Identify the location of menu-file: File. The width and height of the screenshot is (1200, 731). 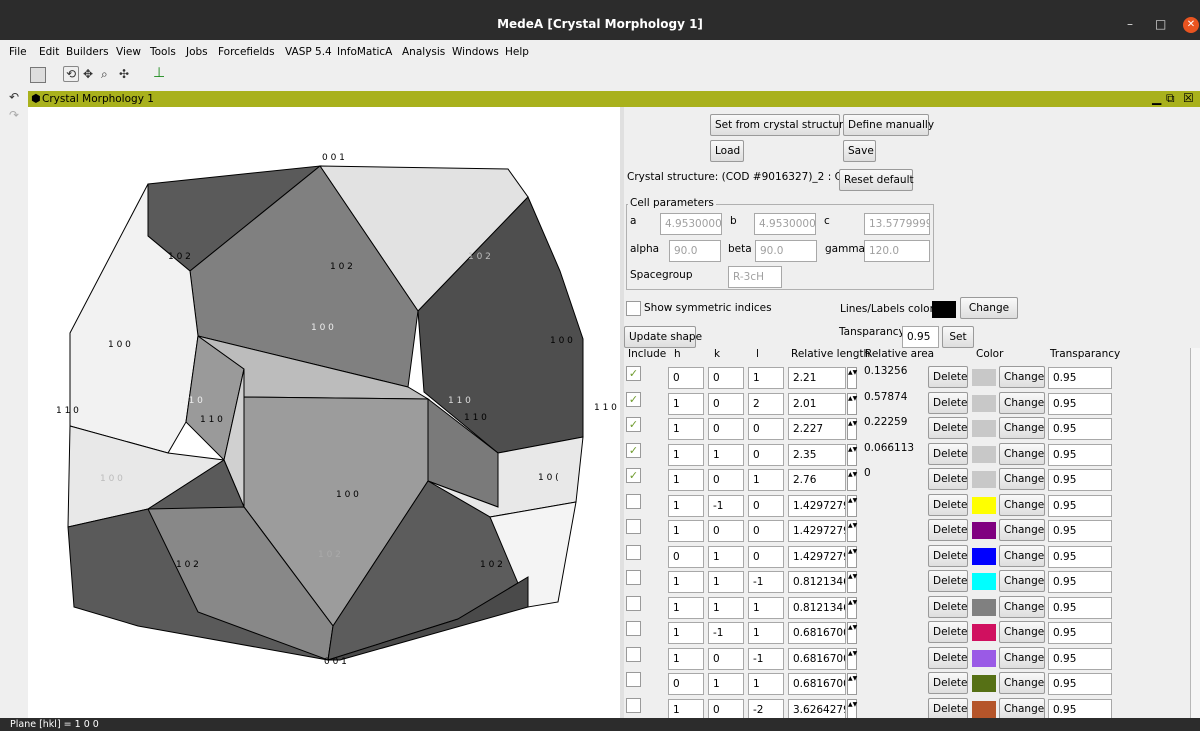
(18, 52).